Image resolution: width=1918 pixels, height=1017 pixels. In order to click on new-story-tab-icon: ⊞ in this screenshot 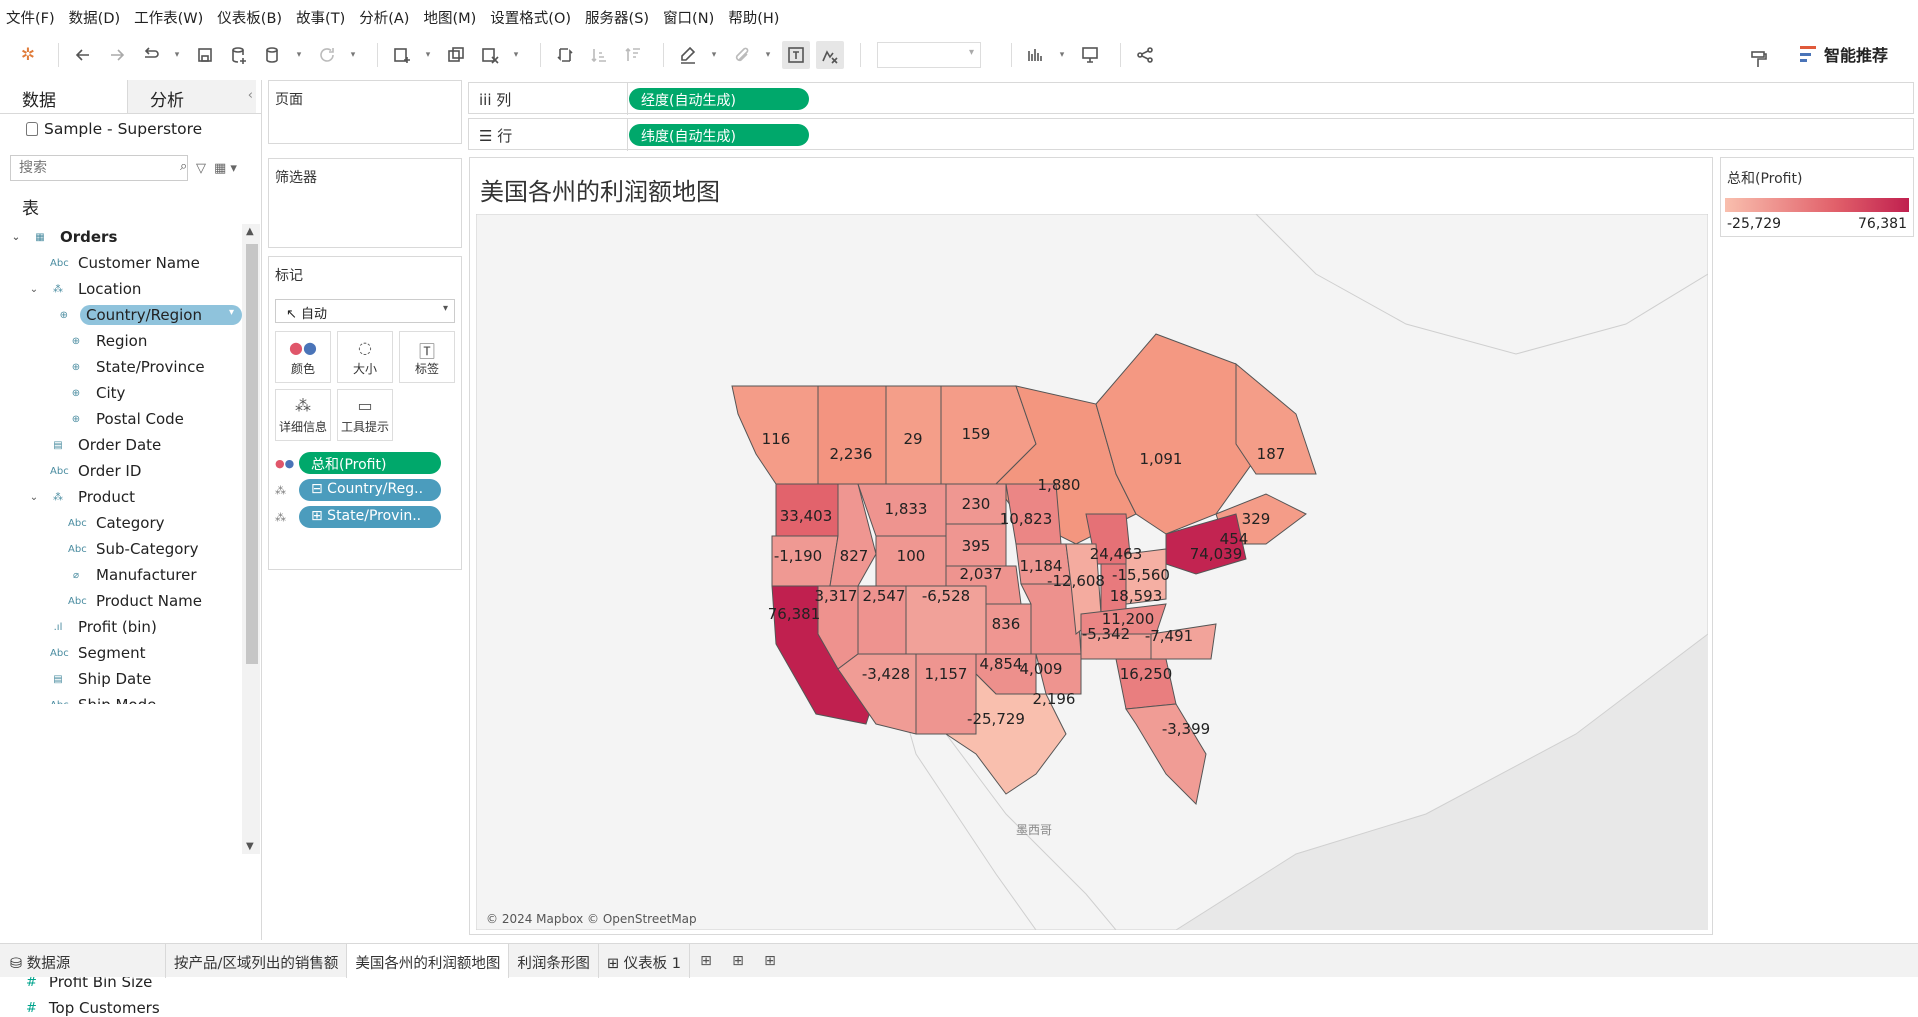, I will do `click(770, 961)`.